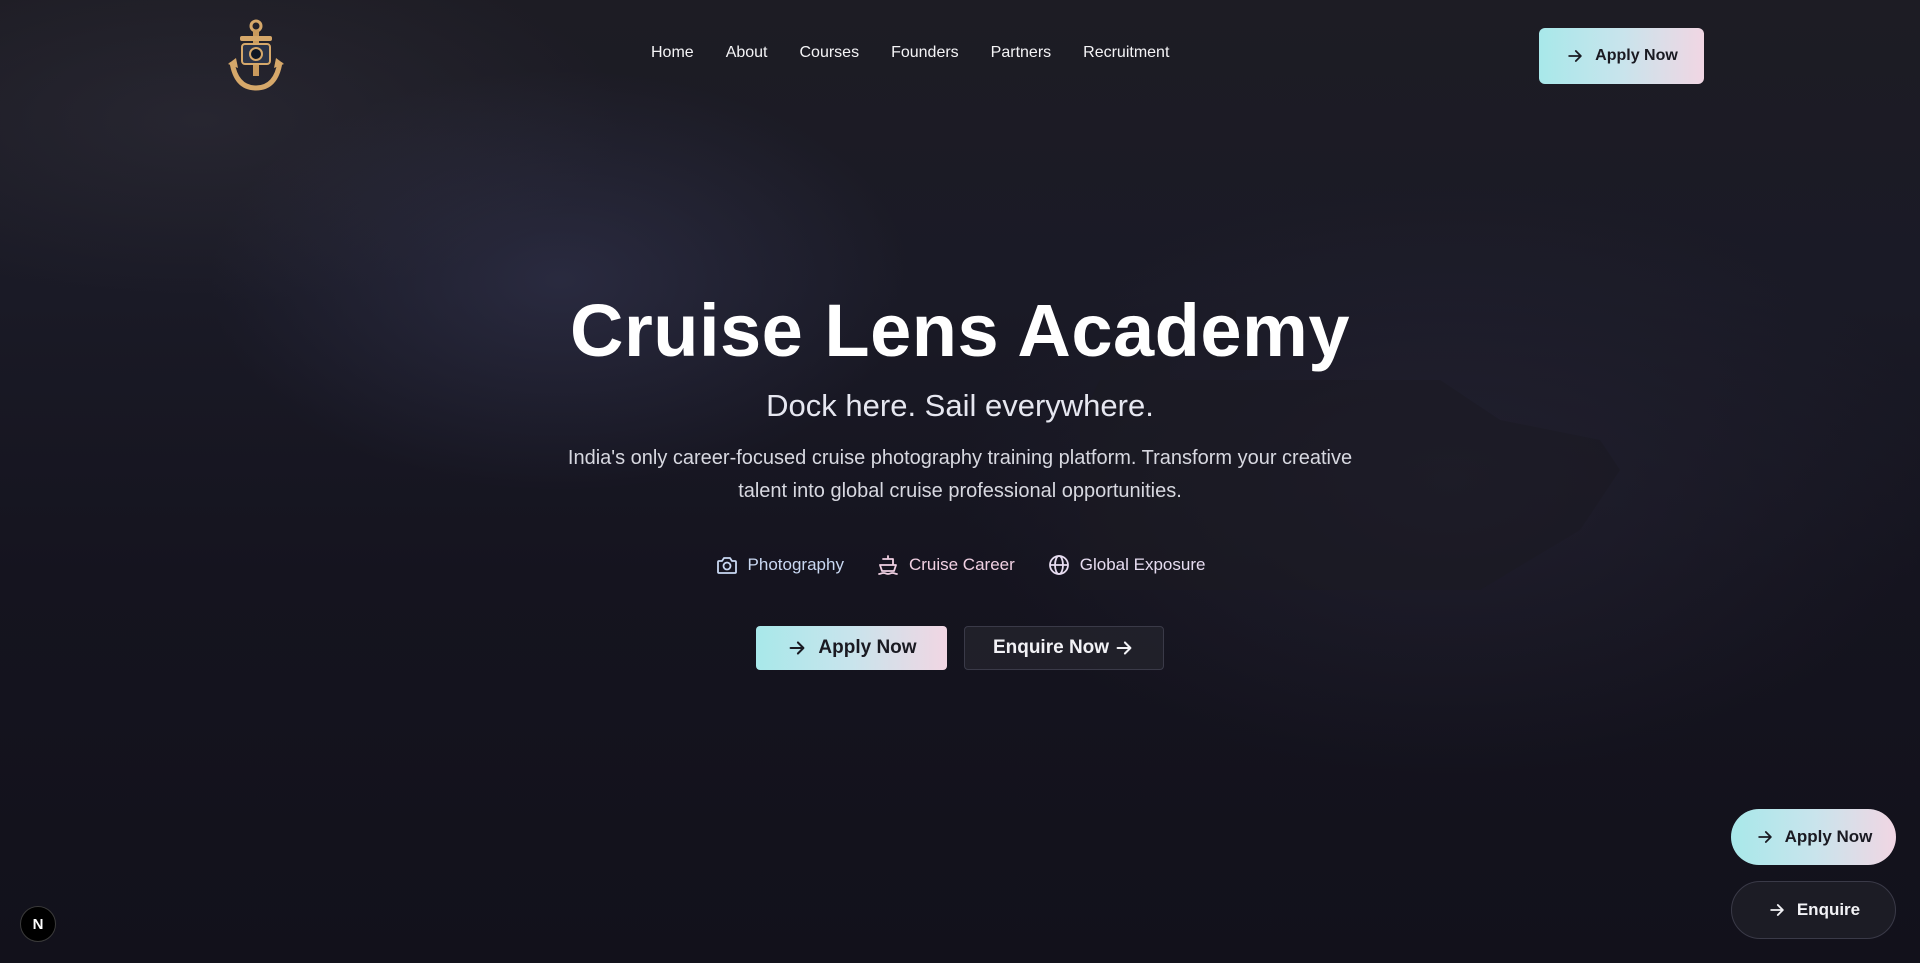 The width and height of the screenshot is (1920, 963). I want to click on floating-apply-button: Apply Now, so click(1813, 837).